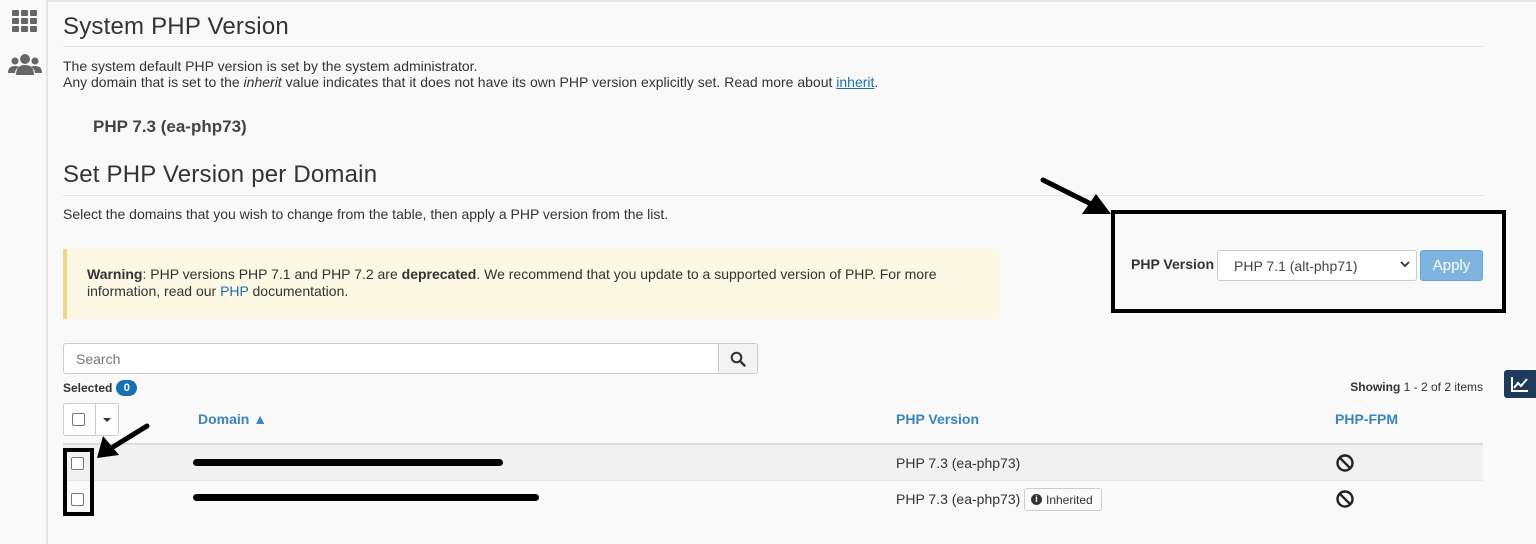 The width and height of the screenshot is (1536, 544). What do you see at coordinates (25, 21) in the screenshot?
I see `grid-icon` at bounding box center [25, 21].